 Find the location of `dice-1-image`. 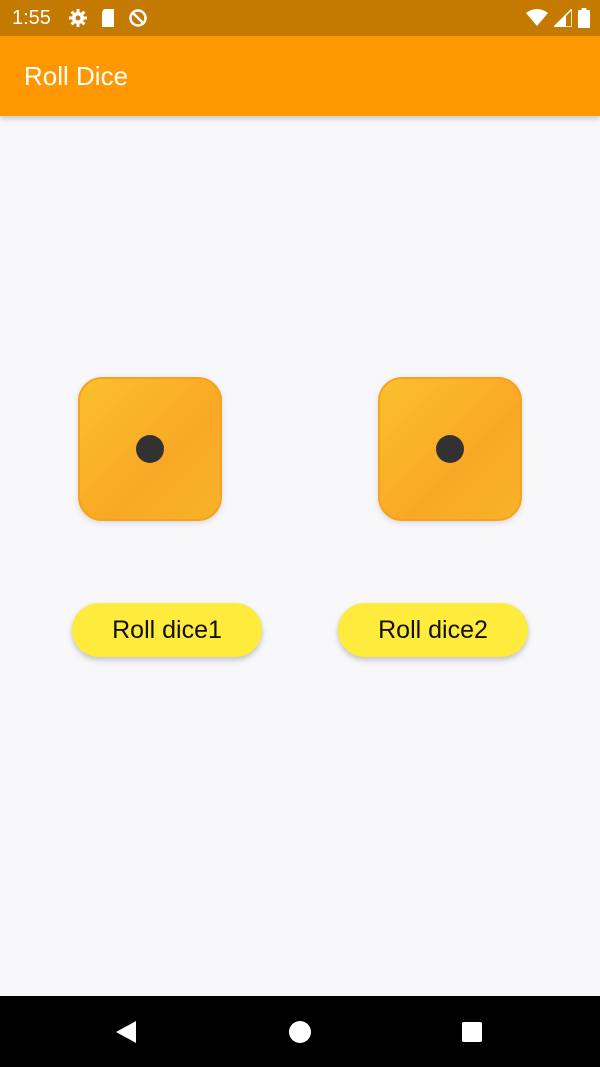

dice-1-image is located at coordinates (150, 449).